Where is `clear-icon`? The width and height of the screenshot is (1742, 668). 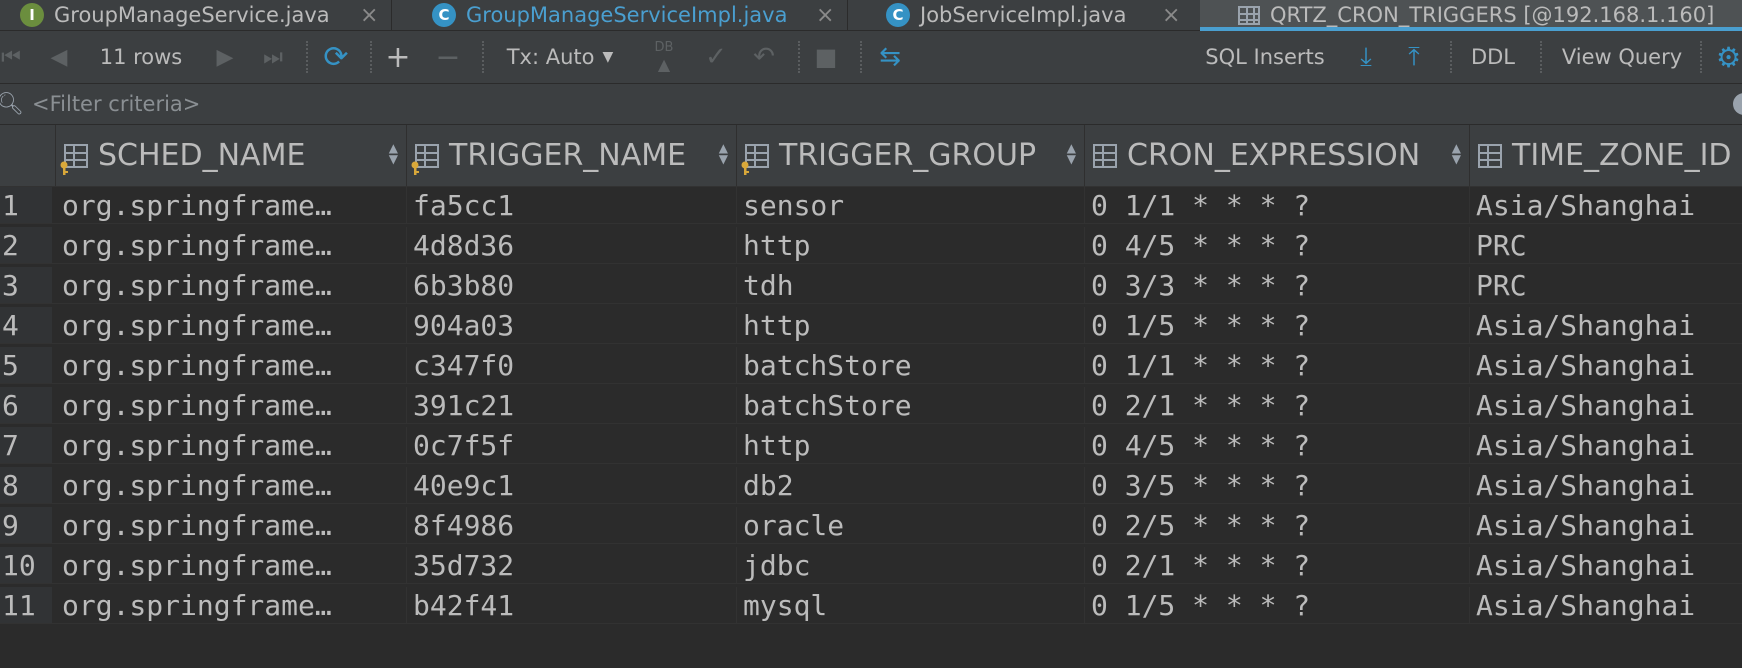 clear-icon is located at coordinates (1737, 104).